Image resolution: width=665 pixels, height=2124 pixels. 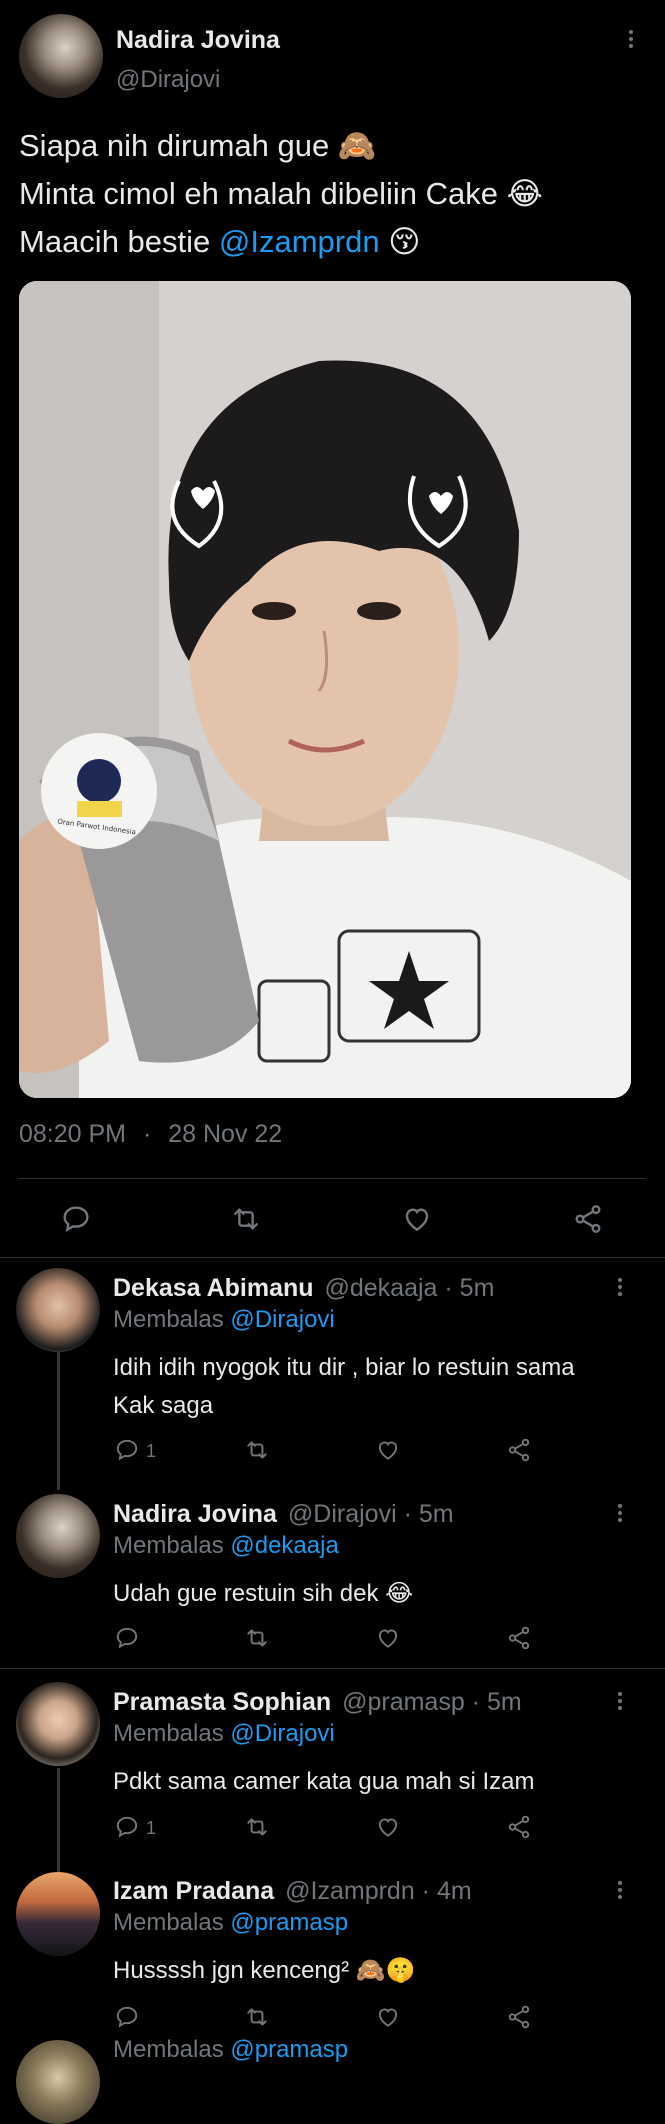 I want to click on reply-text: Hussssh jgn kenceng² 🙈🤫, so click(x=264, y=1970).